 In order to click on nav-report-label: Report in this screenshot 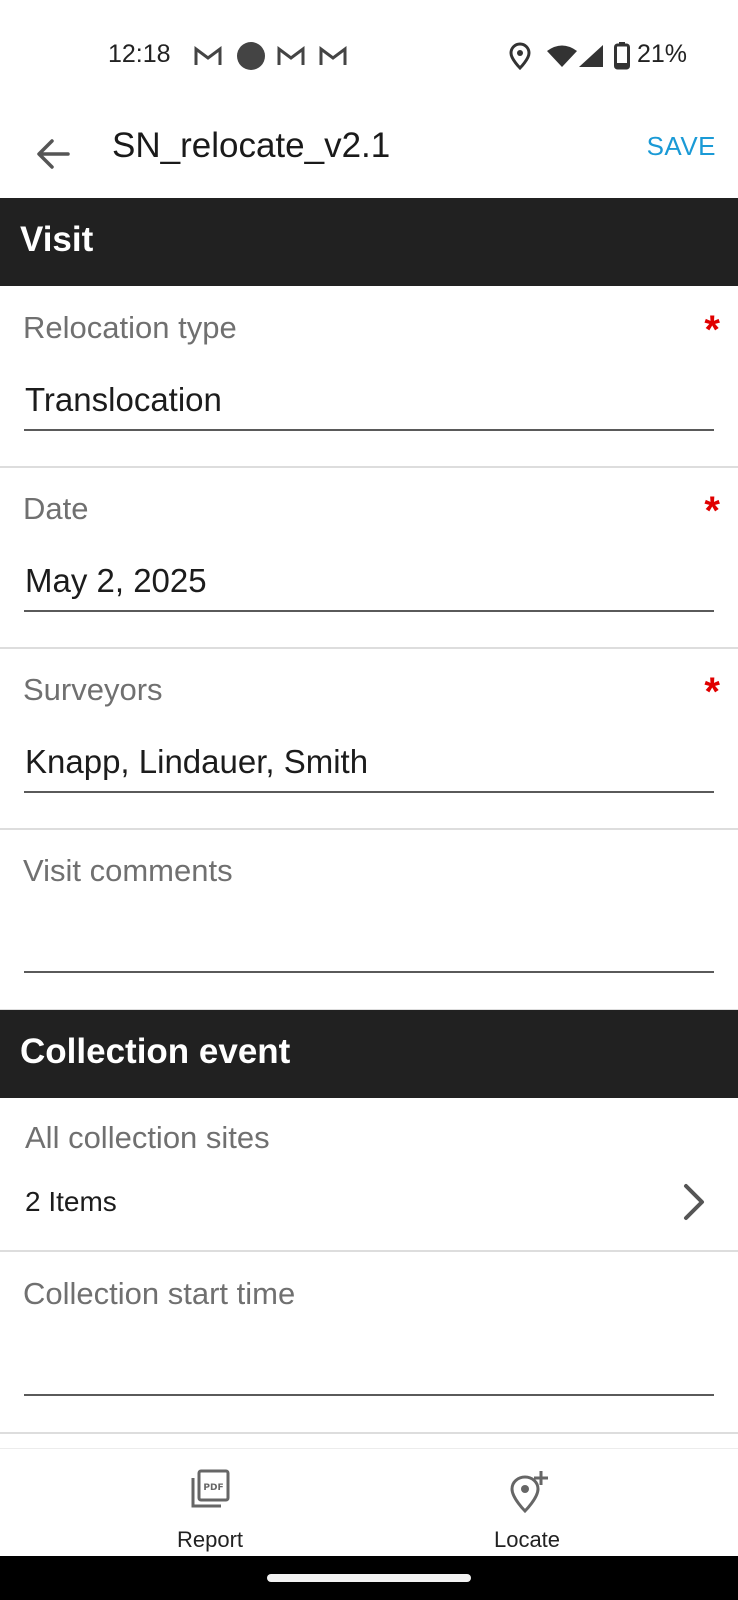, I will do `click(210, 1539)`.